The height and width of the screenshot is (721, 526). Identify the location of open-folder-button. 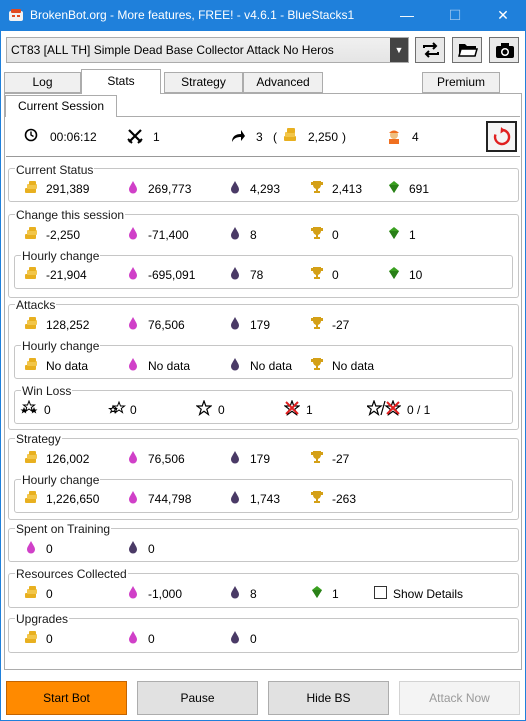
(467, 50).